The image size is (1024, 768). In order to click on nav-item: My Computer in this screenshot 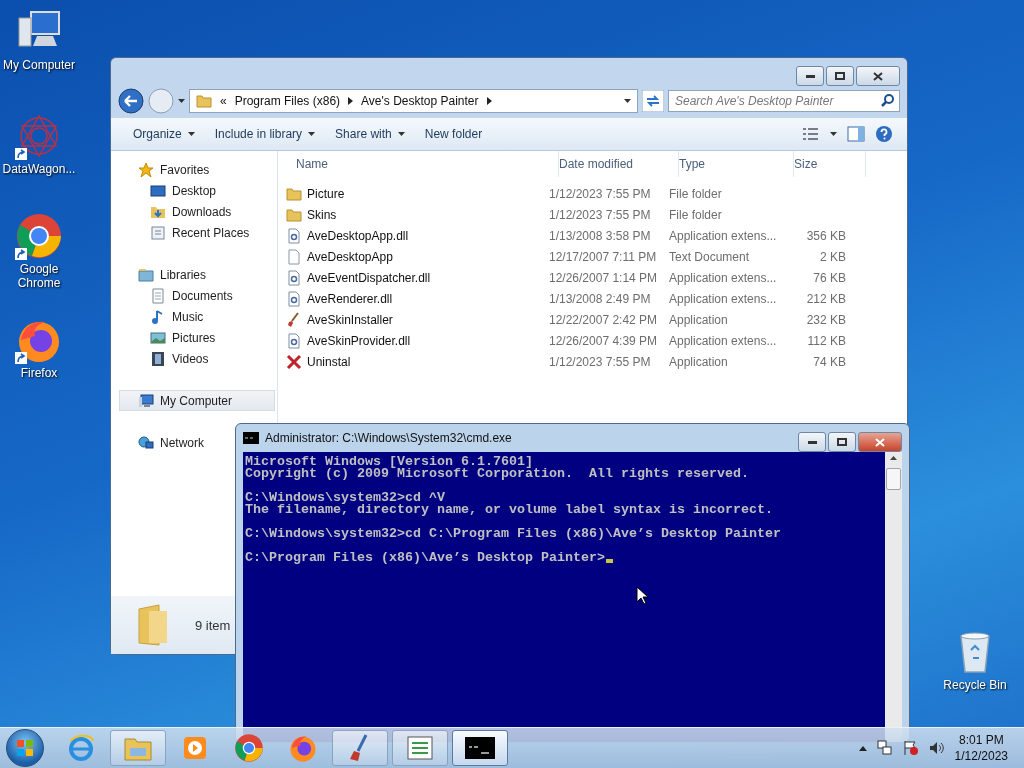, I will do `click(197, 400)`.